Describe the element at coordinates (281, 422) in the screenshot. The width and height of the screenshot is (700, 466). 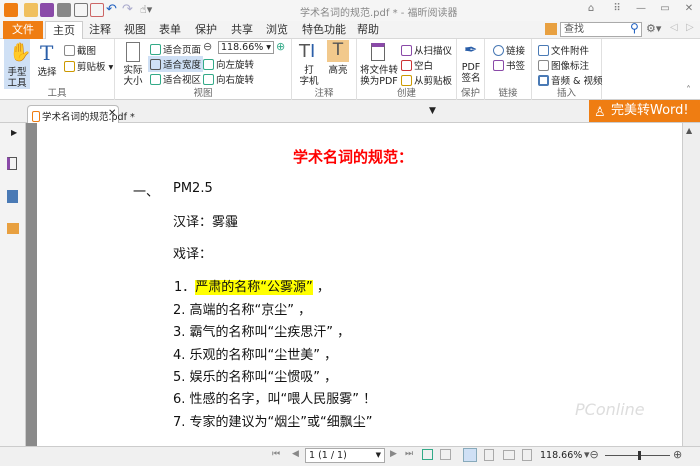
I see `item-text: 专家的建议为“烟尘”或“细飘尘”` at that location.